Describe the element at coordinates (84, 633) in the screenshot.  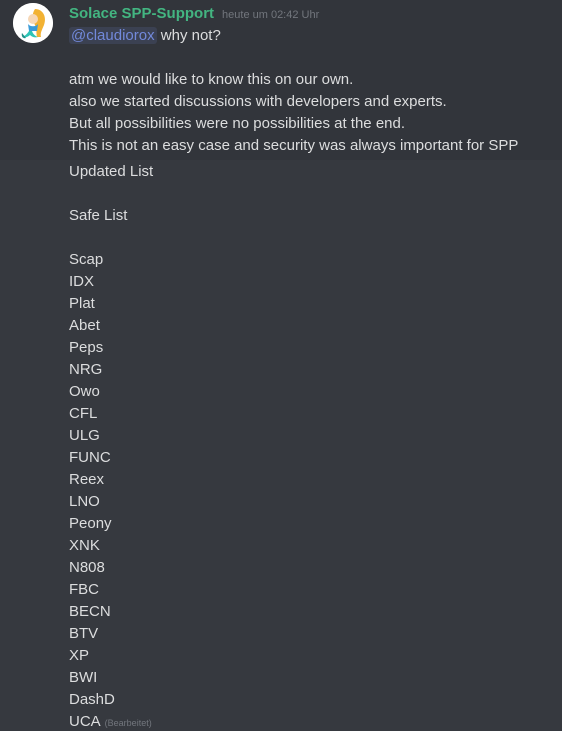
I see `list-item: BTV` at that location.